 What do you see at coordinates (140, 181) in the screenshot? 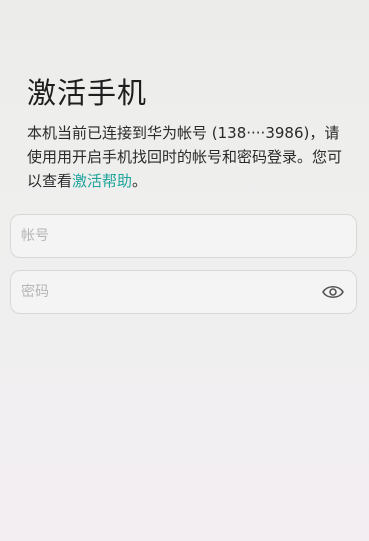
I see `description-suffix: 。` at bounding box center [140, 181].